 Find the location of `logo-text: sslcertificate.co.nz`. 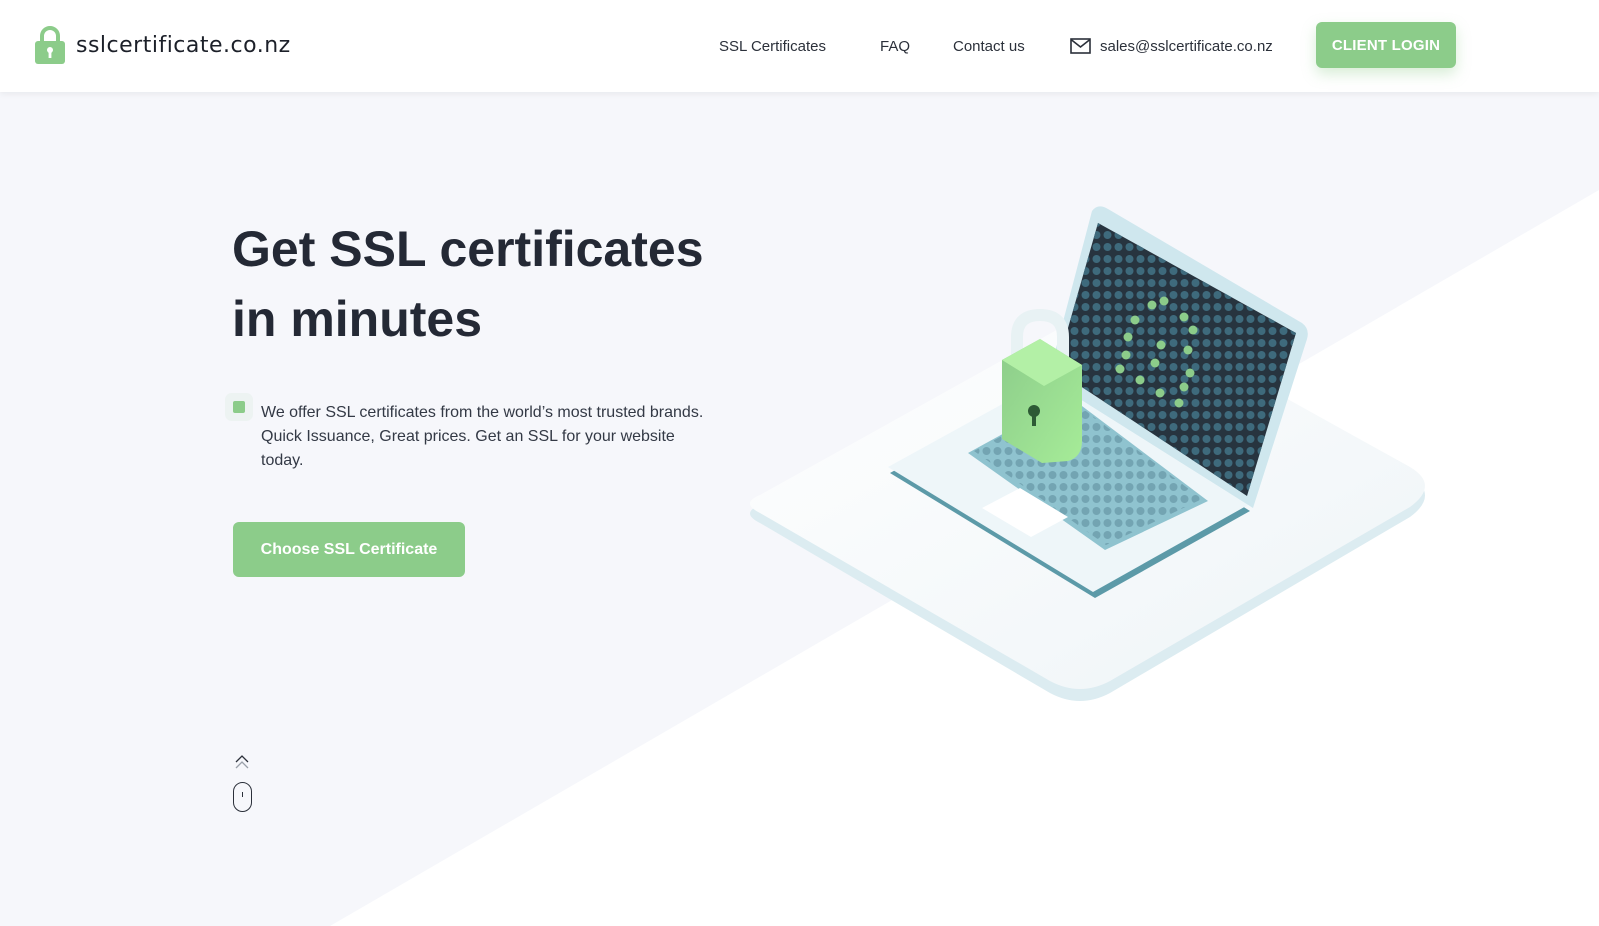

logo-text: sslcertificate.co.nz is located at coordinates (183, 45).